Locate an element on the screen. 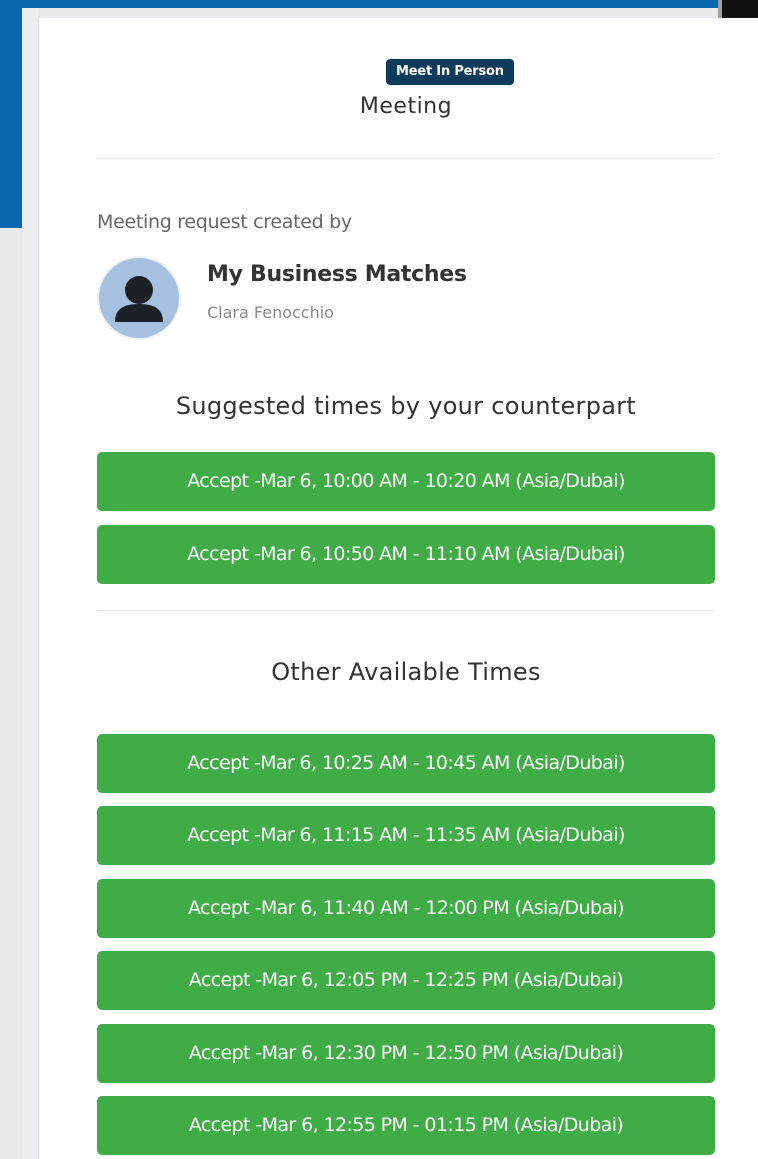 The height and width of the screenshot is (1159, 758). created-by-label: Meeting request created by is located at coordinates (224, 222).